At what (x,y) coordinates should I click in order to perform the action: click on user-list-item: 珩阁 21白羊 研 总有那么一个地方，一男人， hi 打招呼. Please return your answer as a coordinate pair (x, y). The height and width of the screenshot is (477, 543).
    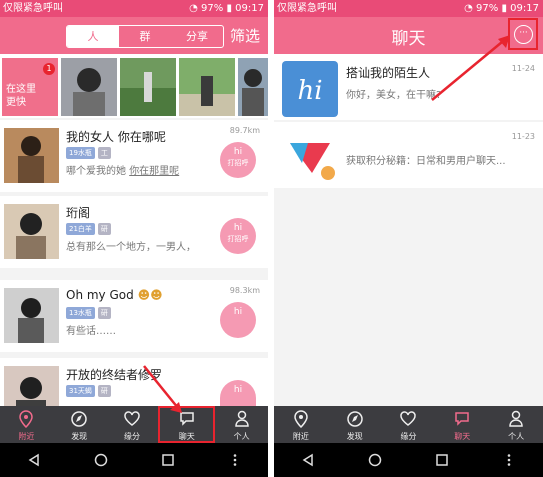
    Looking at the image, I should click on (134, 232).